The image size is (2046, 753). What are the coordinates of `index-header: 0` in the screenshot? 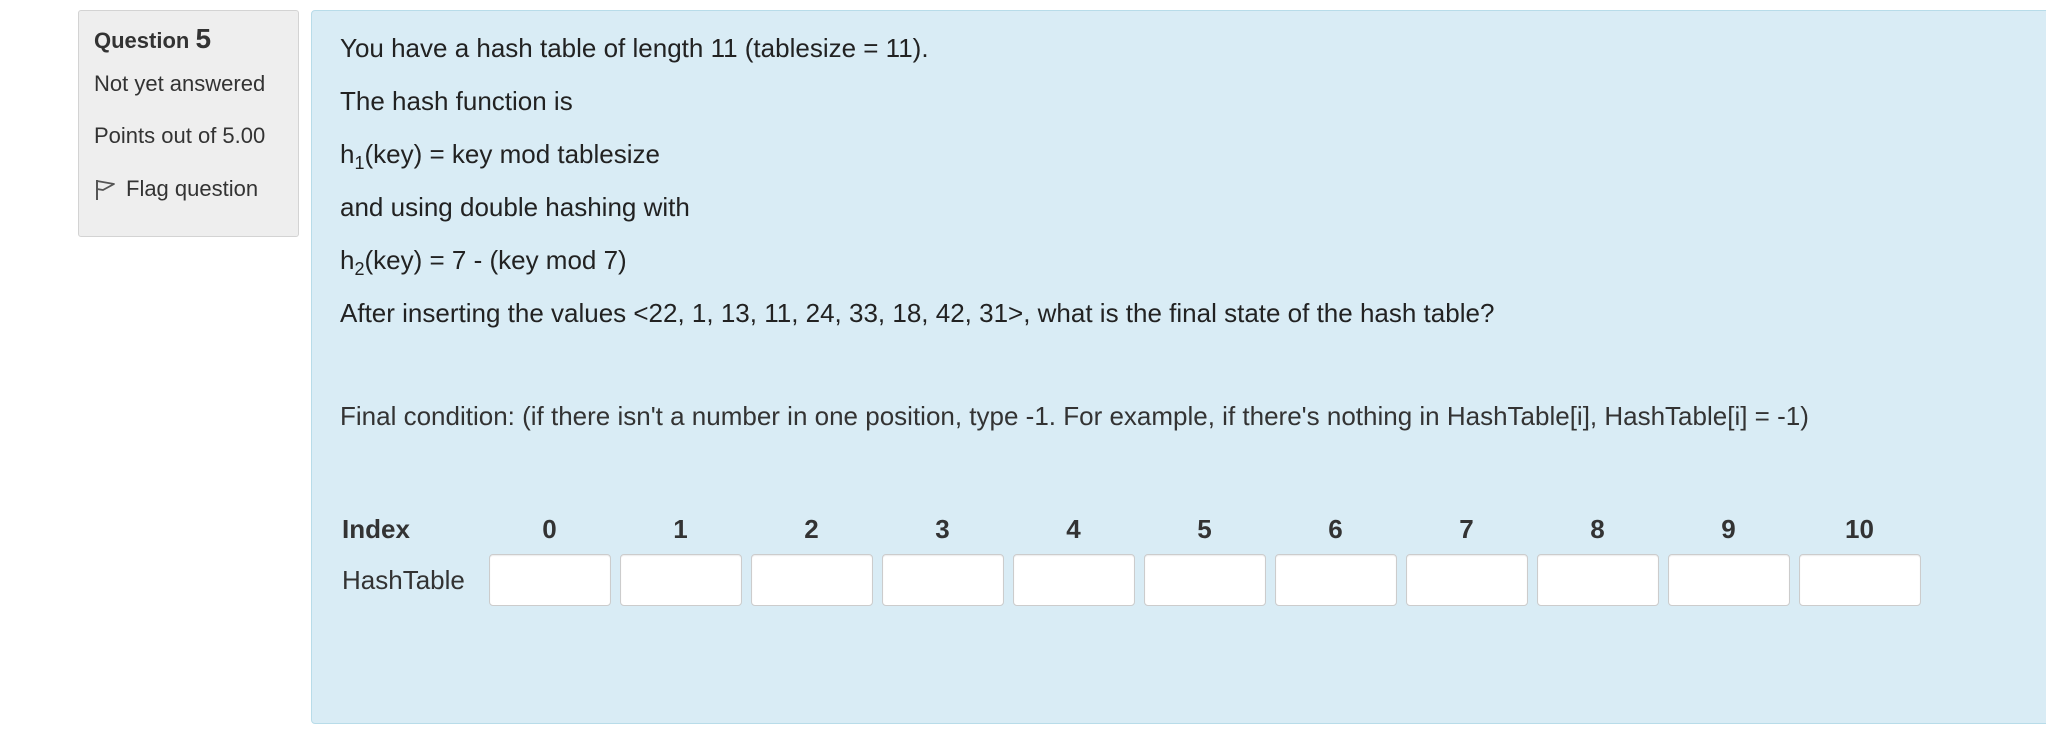 It's located at (549, 528).